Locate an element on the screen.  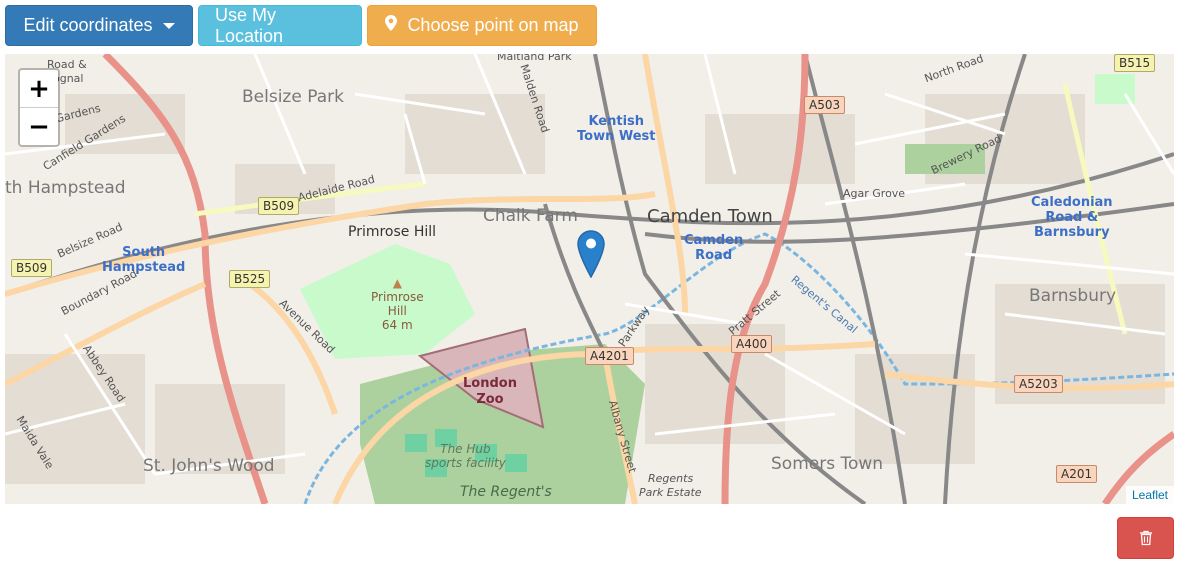
landmark-line: sports facility is located at coordinates (465, 463).